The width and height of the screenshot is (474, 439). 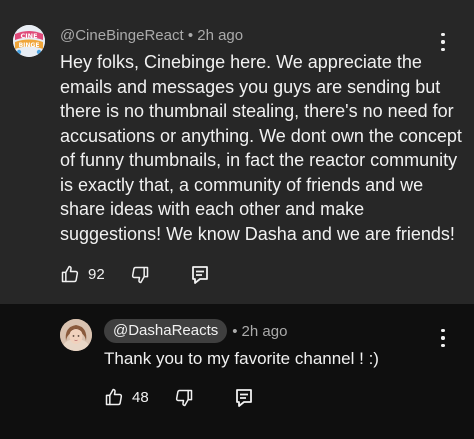 I want to click on author-chip: @DashaReacts, so click(x=166, y=331).